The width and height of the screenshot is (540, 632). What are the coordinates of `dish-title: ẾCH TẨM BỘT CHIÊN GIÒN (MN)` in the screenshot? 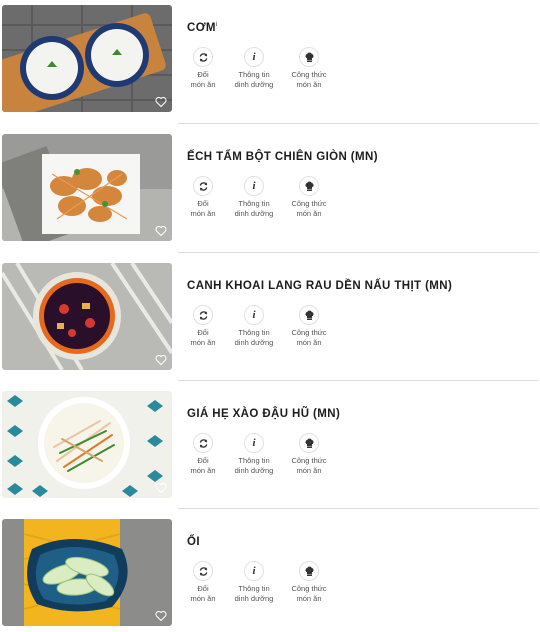 It's located at (282, 157).